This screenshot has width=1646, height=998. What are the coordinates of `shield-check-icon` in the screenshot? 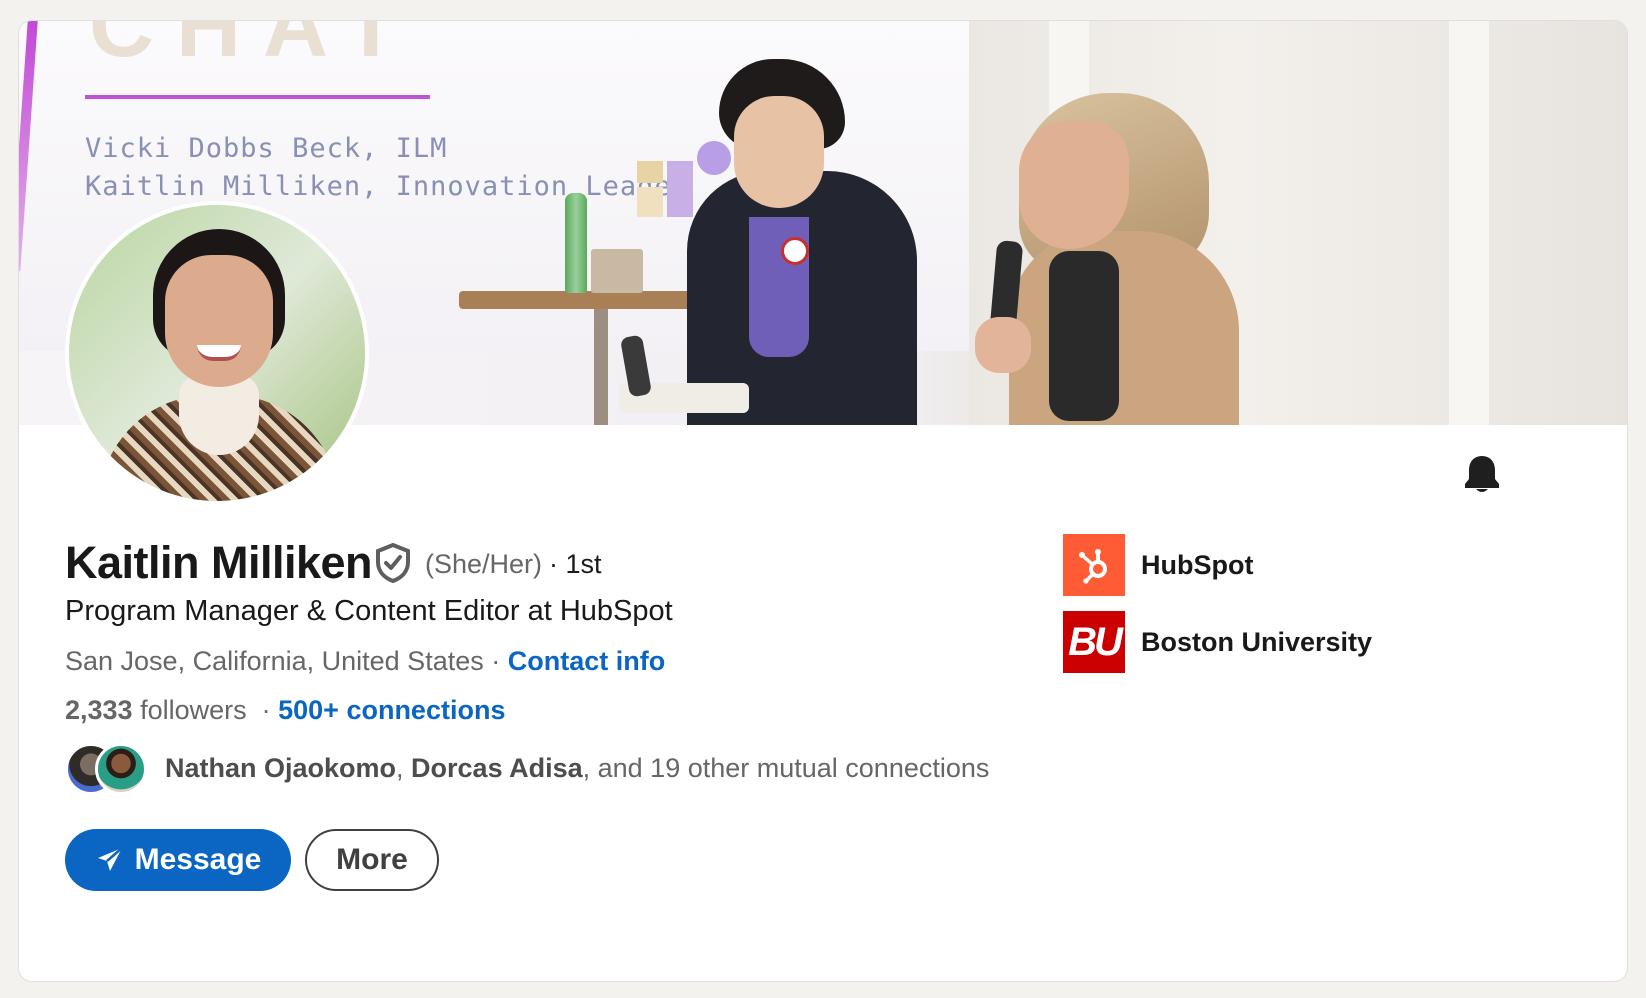 It's located at (393, 563).